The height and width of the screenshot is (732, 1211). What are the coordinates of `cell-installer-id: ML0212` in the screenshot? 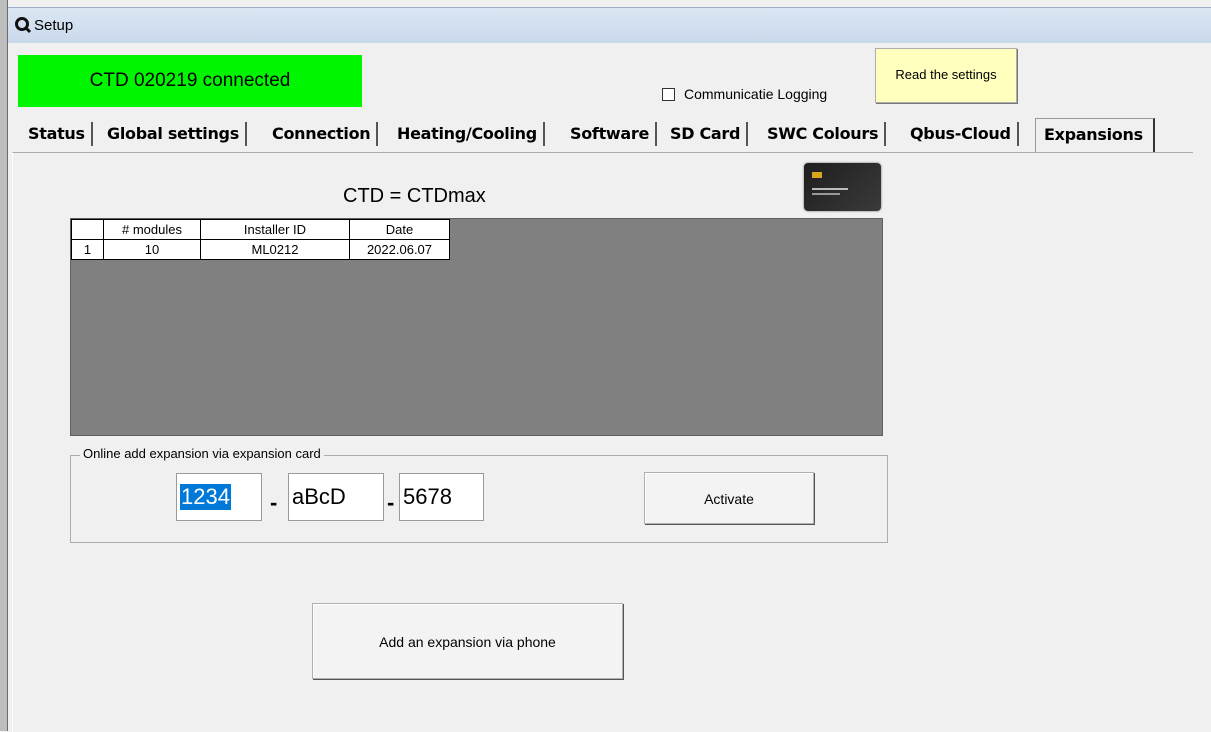 It's located at (275, 249).